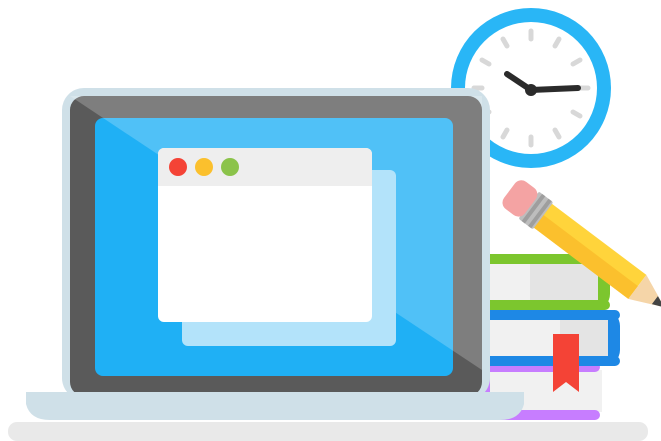 This screenshot has width=661, height=441. I want to click on floor, so click(328, 431).